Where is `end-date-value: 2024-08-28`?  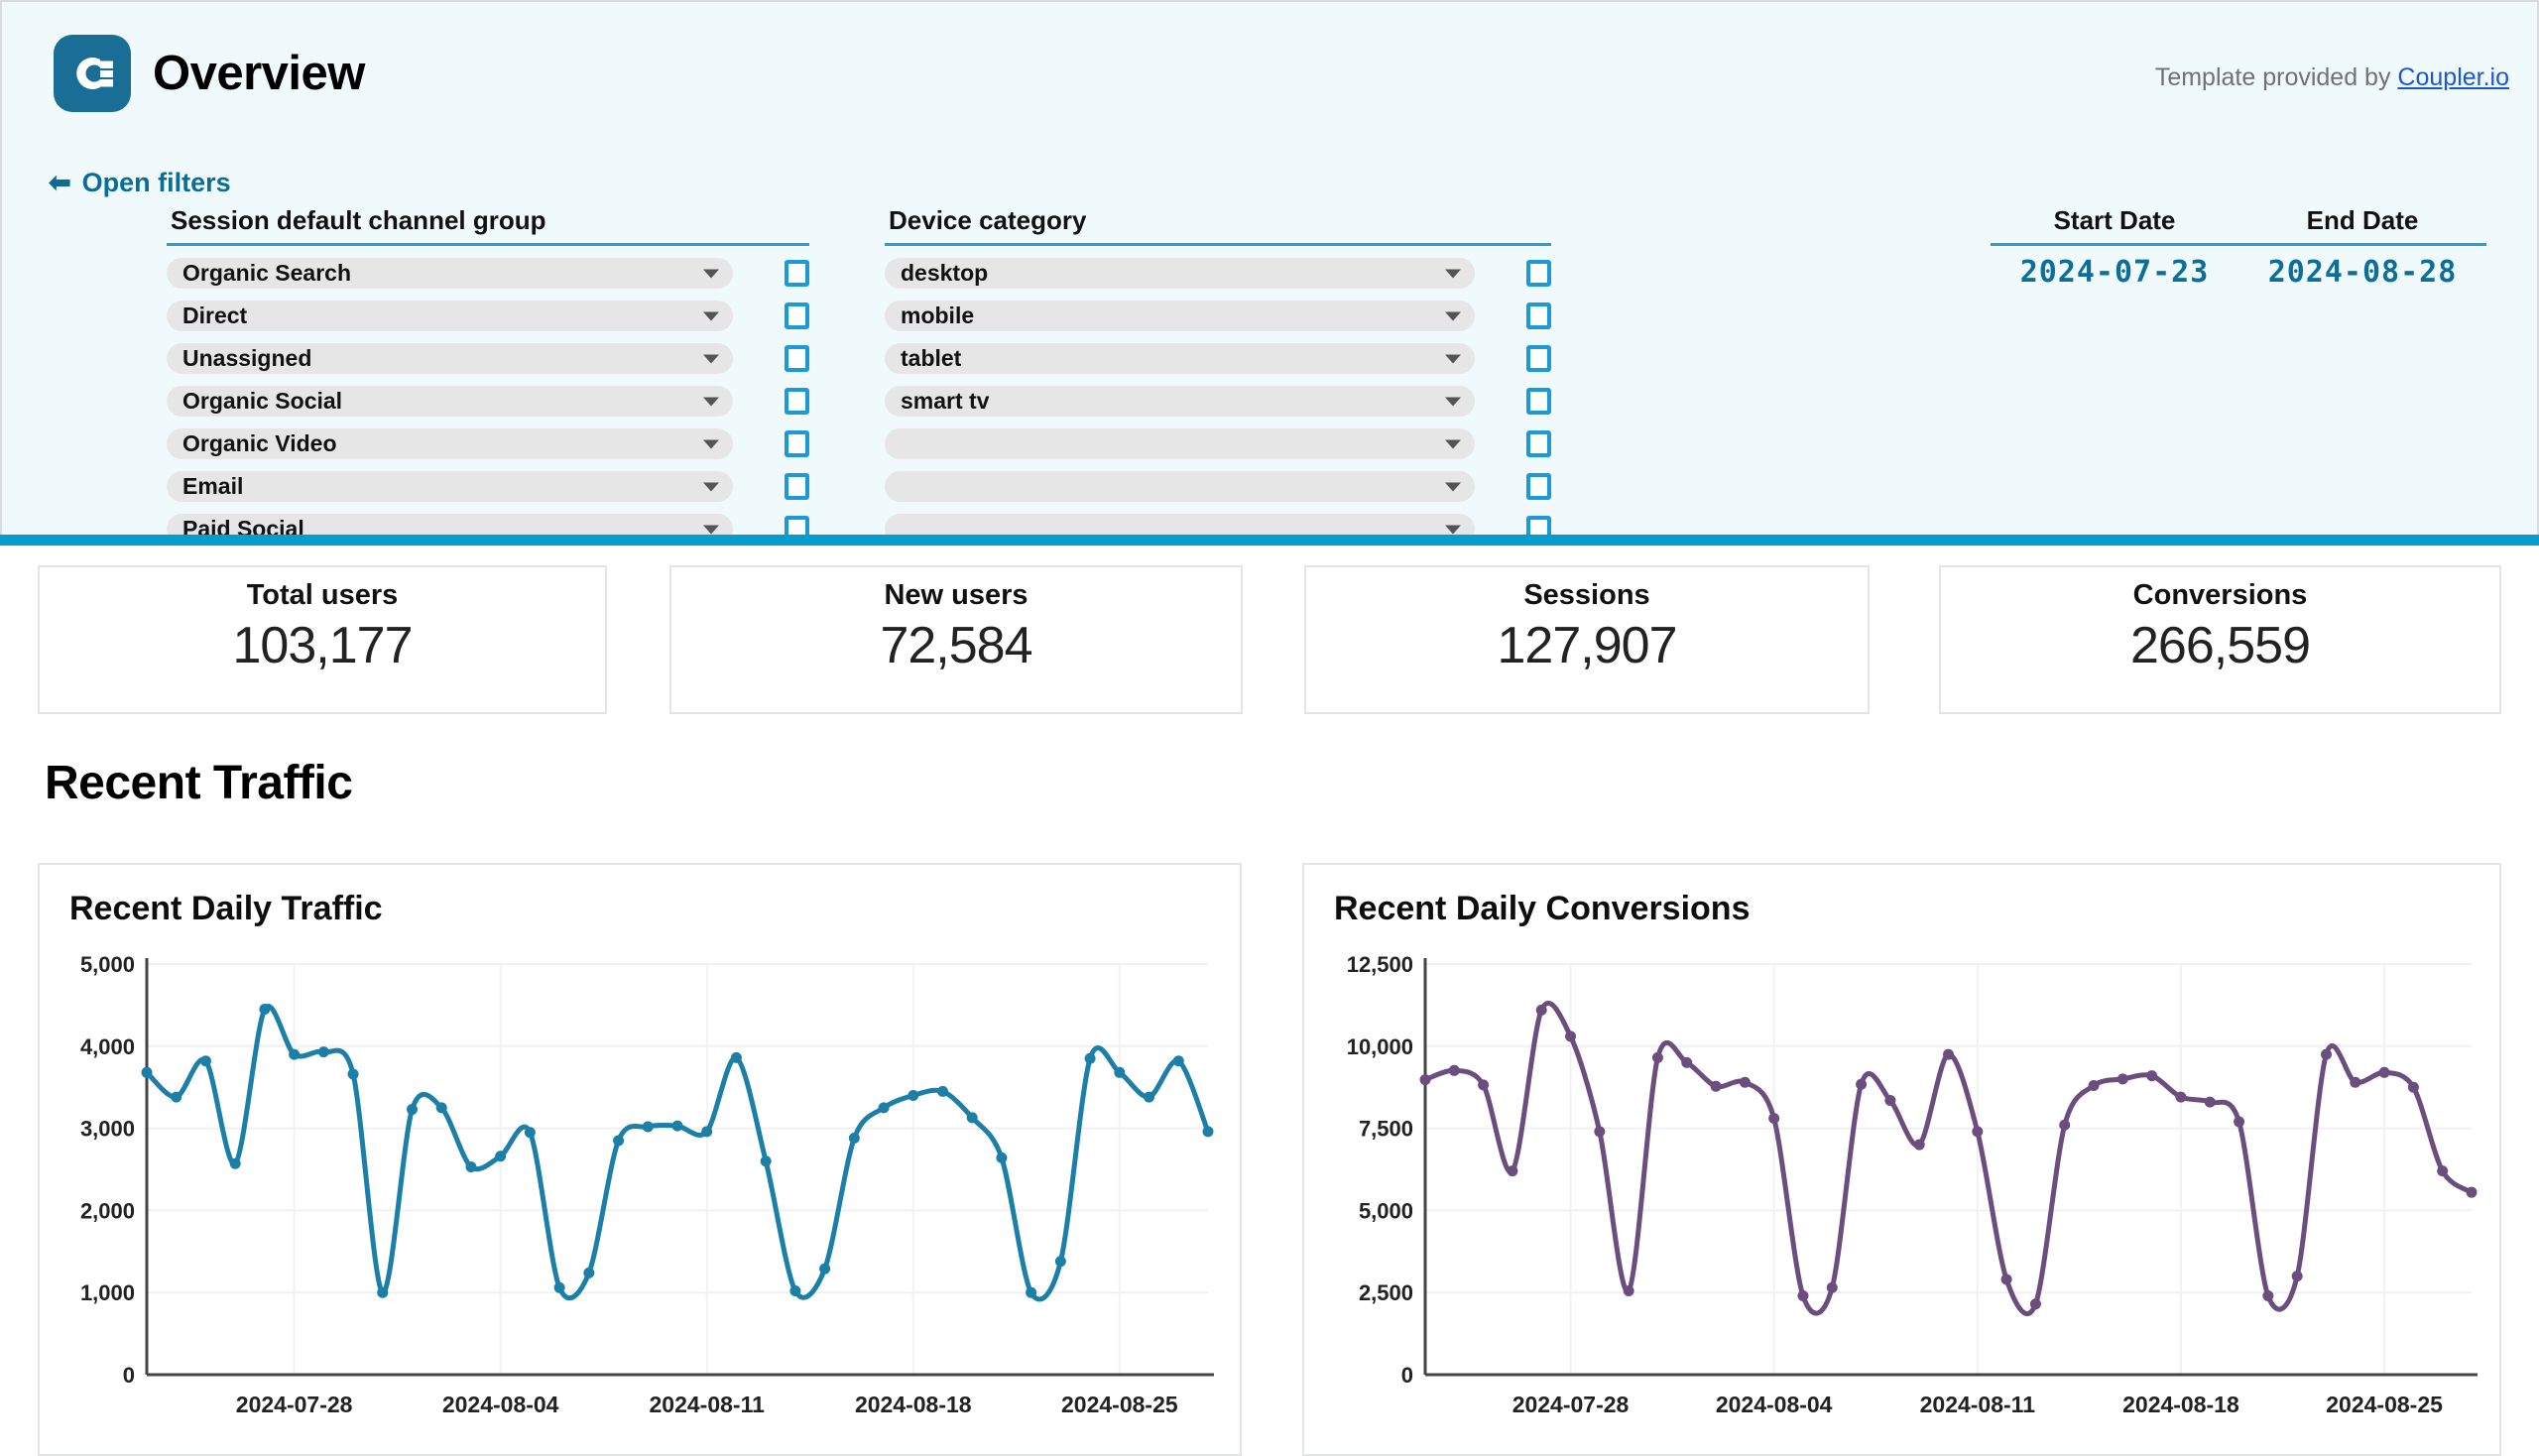
end-date-value: 2024-08-28 is located at coordinates (2362, 272).